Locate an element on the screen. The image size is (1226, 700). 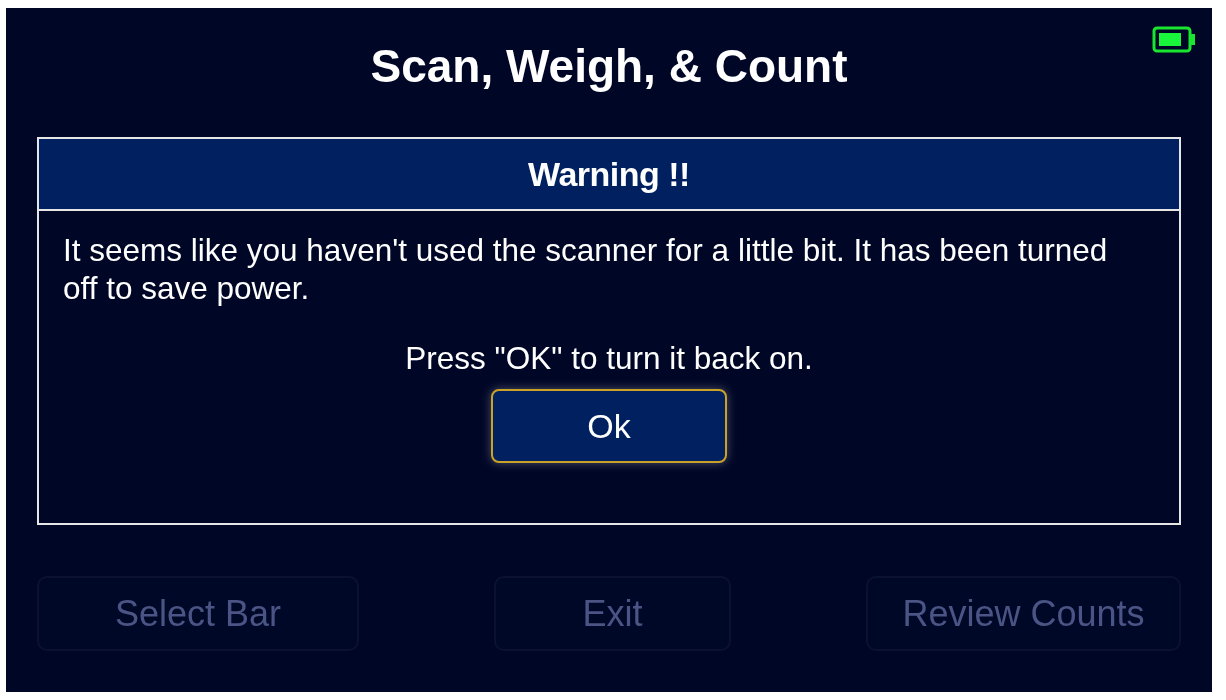
dialog-title: Warning !! is located at coordinates (609, 175).